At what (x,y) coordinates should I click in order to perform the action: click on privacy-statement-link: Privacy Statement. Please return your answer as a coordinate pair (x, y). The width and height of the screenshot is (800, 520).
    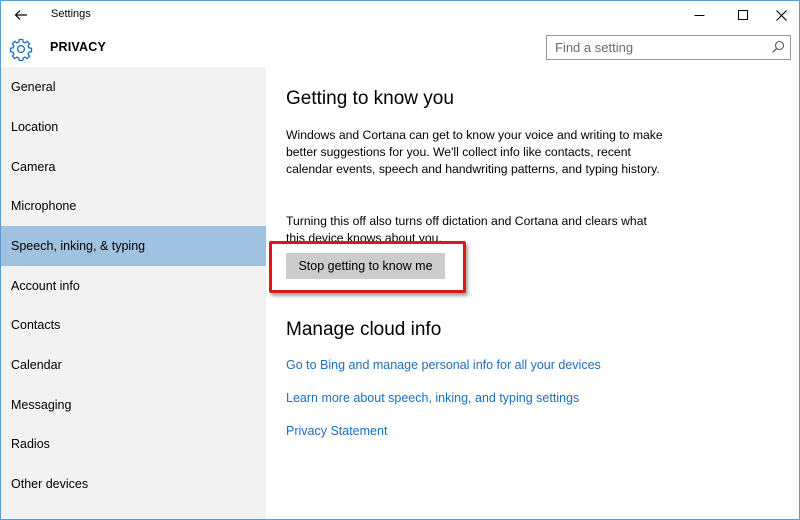
    Looking at the image, I should click on (336, 431).